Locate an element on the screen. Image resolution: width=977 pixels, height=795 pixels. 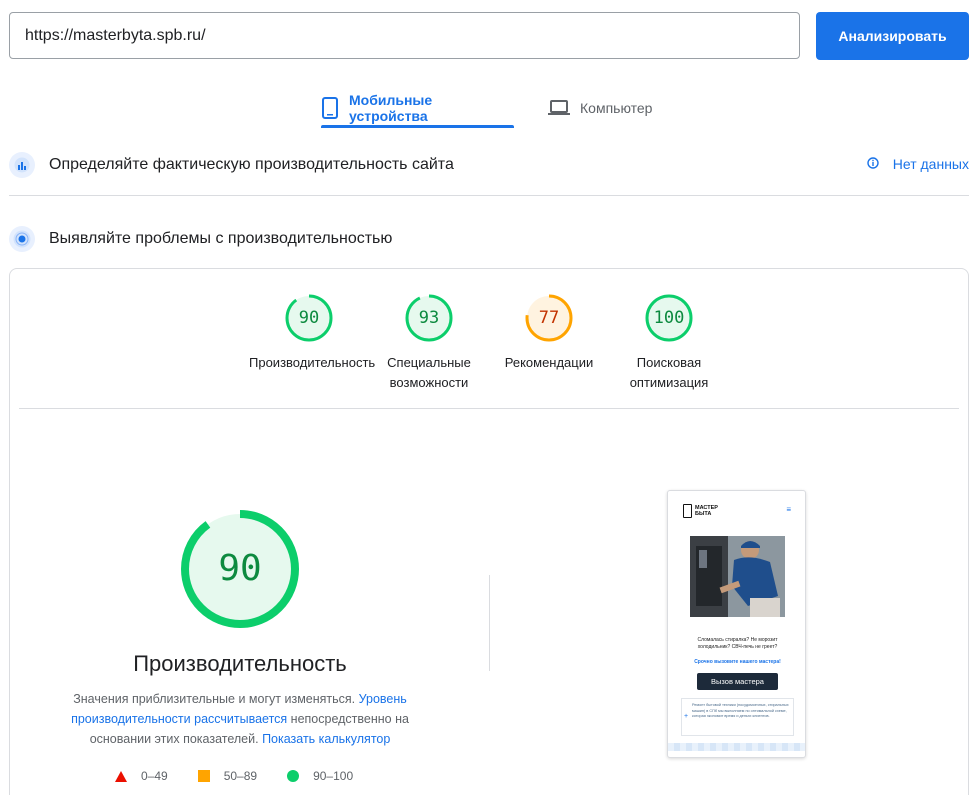
score-value: 90 is located at coordinates (309, 318).